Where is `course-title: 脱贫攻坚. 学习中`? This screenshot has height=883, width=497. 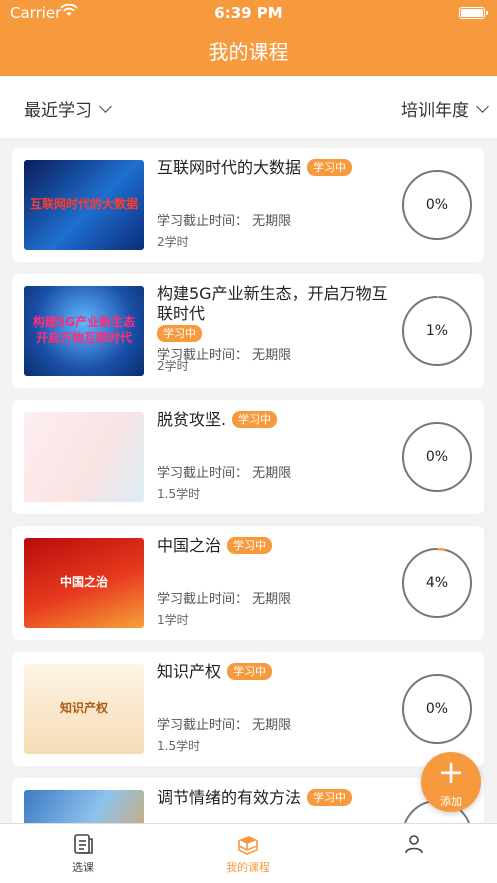 course-title: 脱贫攻坚. 学习中 is located at coordinates (277, 420).